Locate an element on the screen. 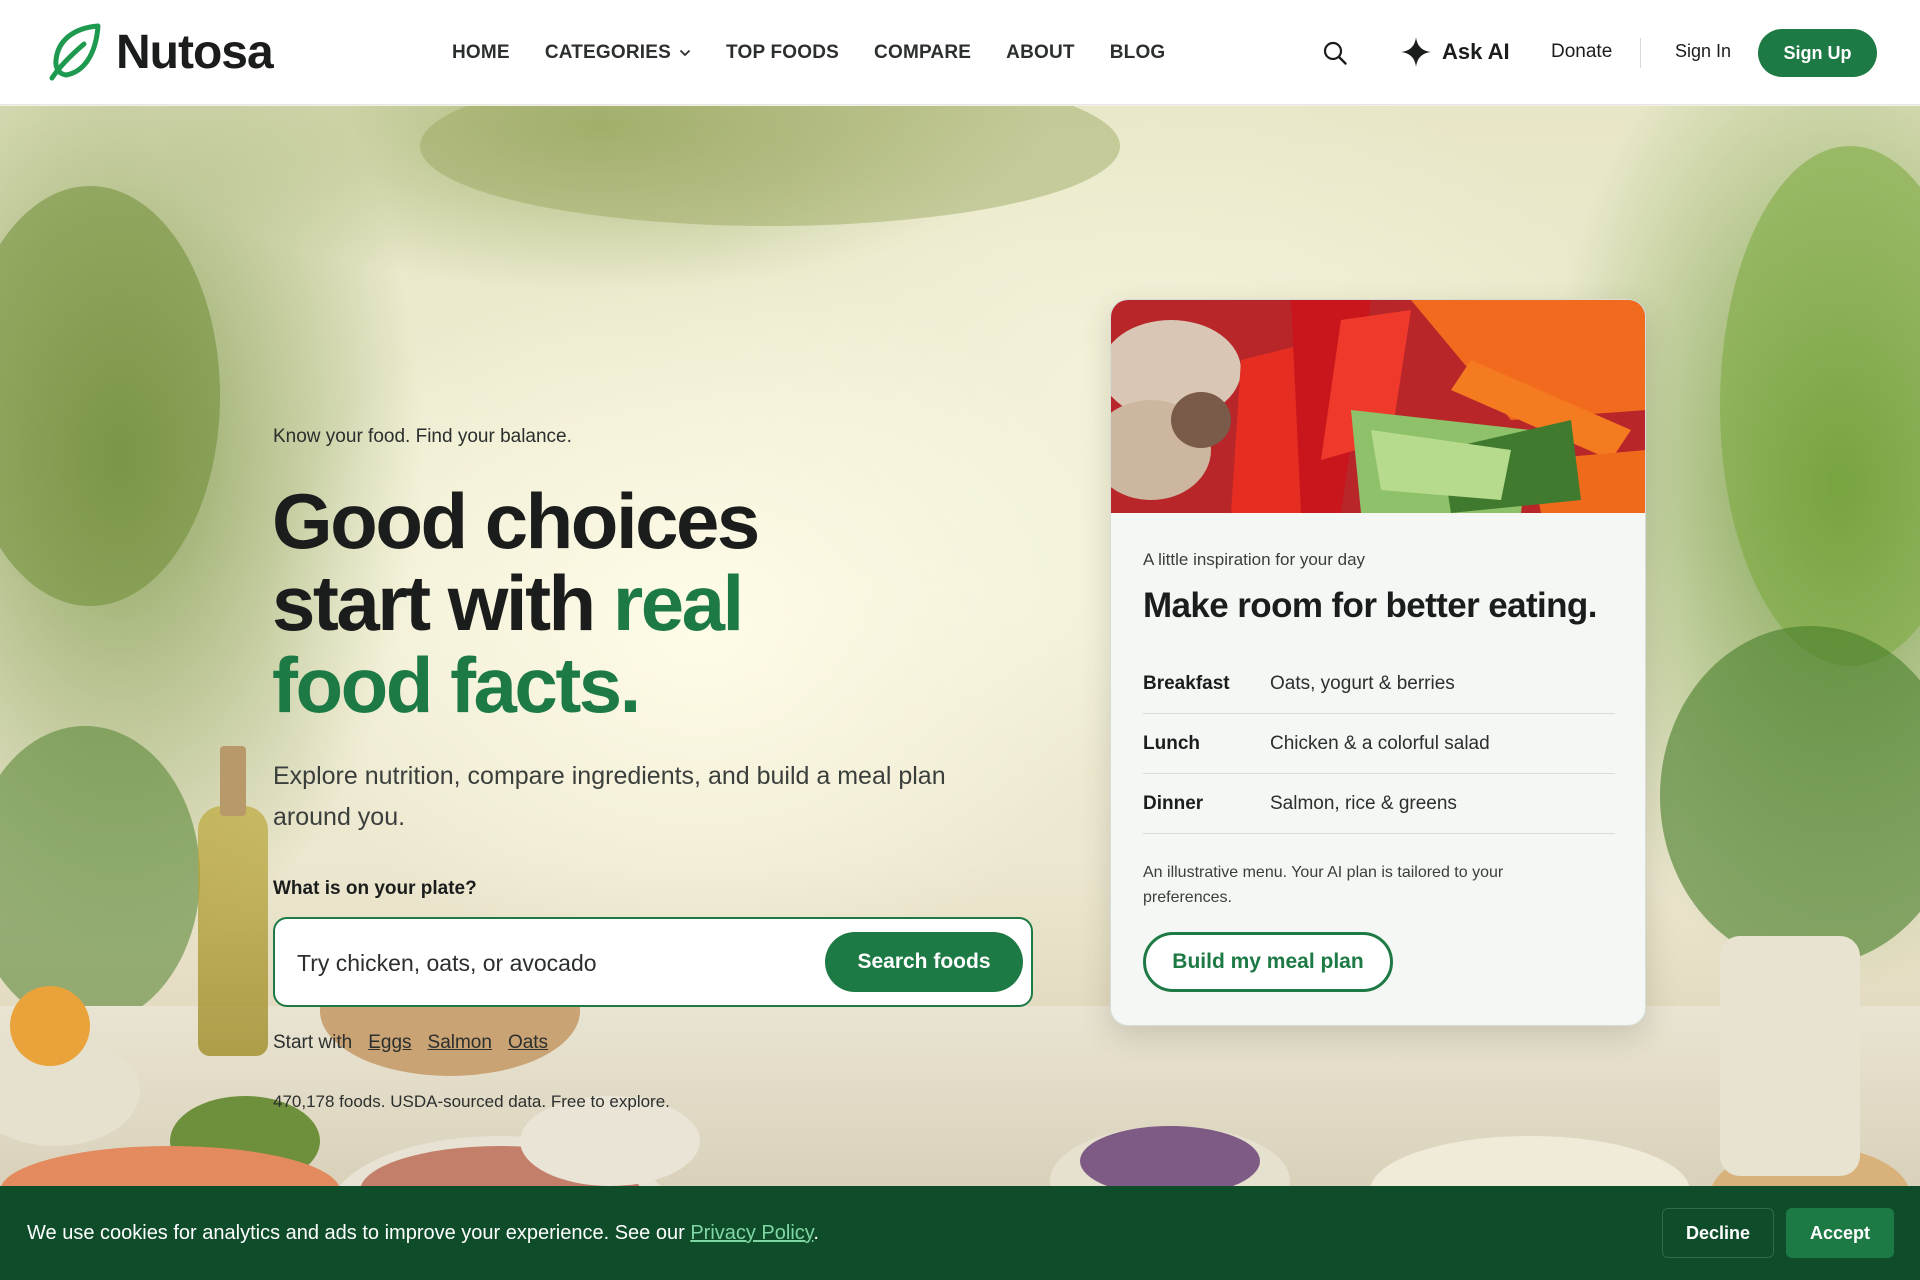 The height and width of the screenshot is (1280, 1920). nav-about-label: ABOUT is located at coordinates (1040, 52).